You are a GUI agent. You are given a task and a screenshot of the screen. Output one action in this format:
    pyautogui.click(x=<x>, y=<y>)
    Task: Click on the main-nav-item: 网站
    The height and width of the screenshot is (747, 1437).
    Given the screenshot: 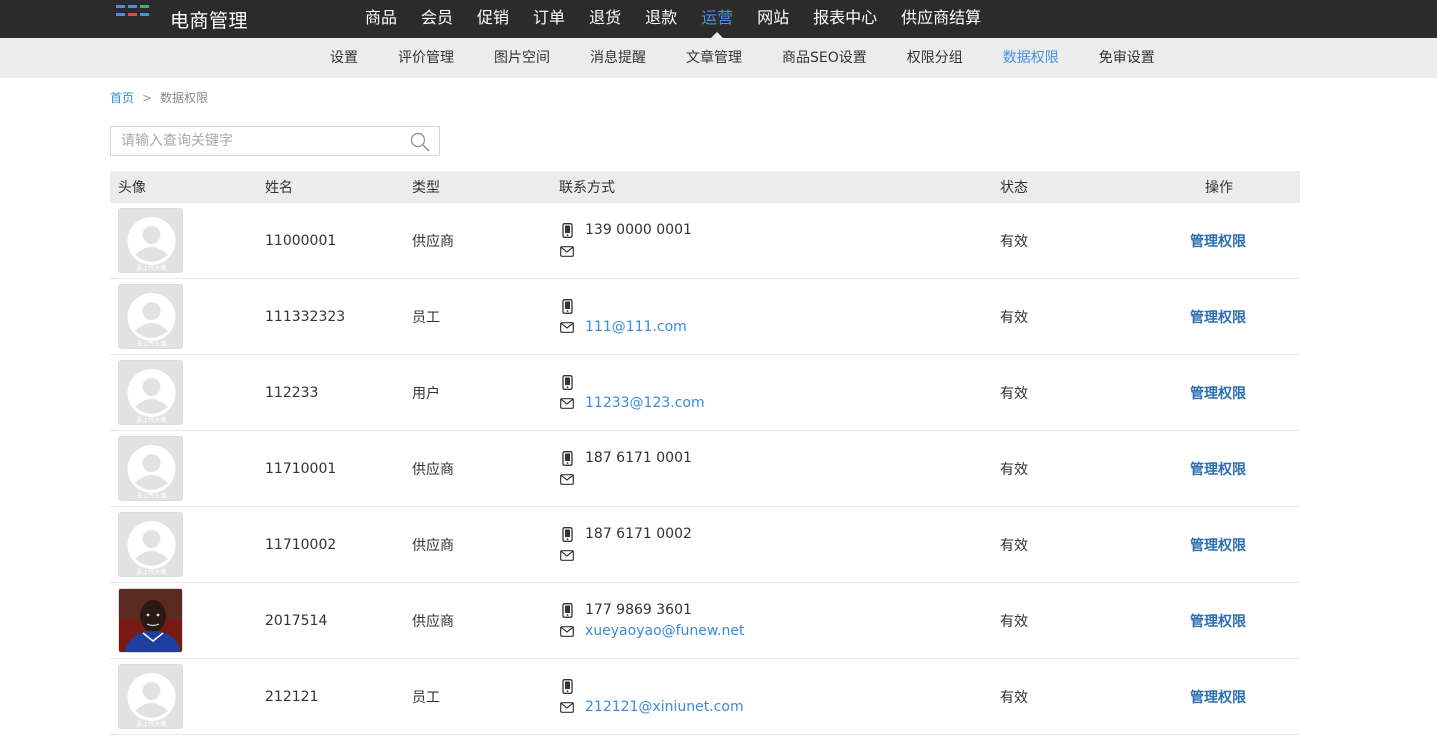 What is the action you would take?
    pyautogui.click(x=773, y=19)
    